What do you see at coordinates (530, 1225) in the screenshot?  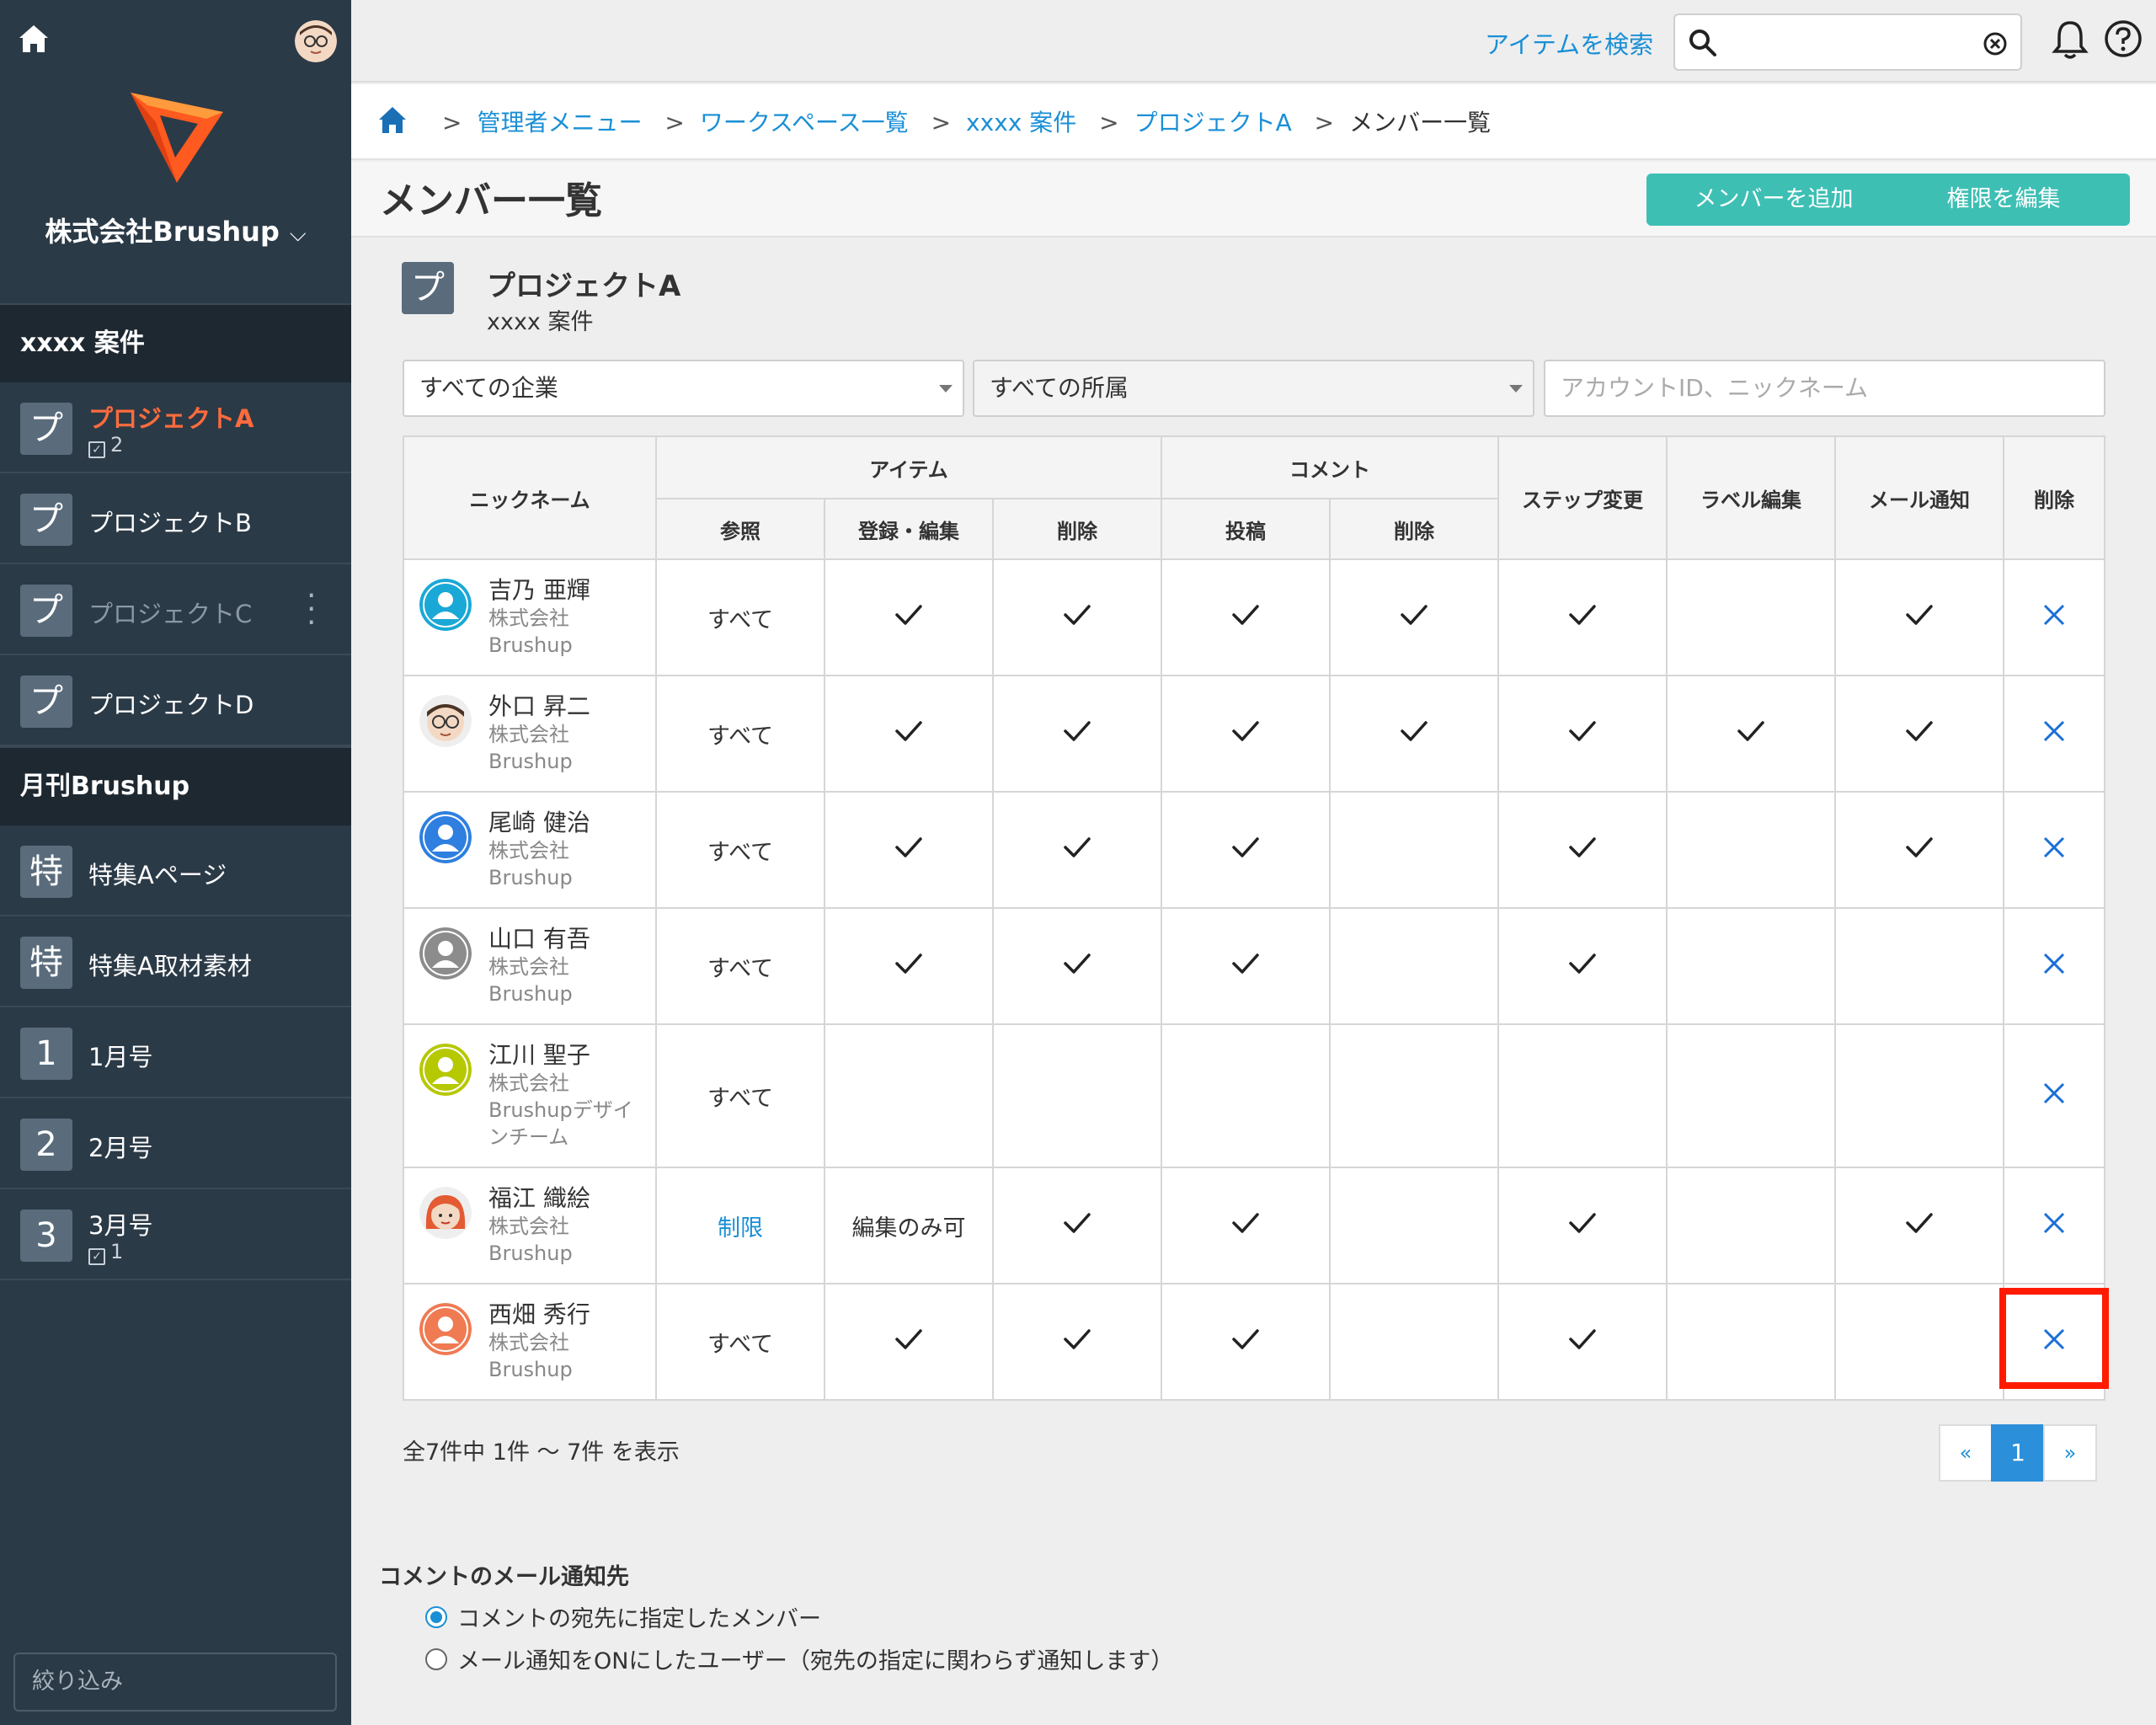 I see `member-cell: 福江 織絵 株式会社 Brushup` at bounding box center [530, 1225].